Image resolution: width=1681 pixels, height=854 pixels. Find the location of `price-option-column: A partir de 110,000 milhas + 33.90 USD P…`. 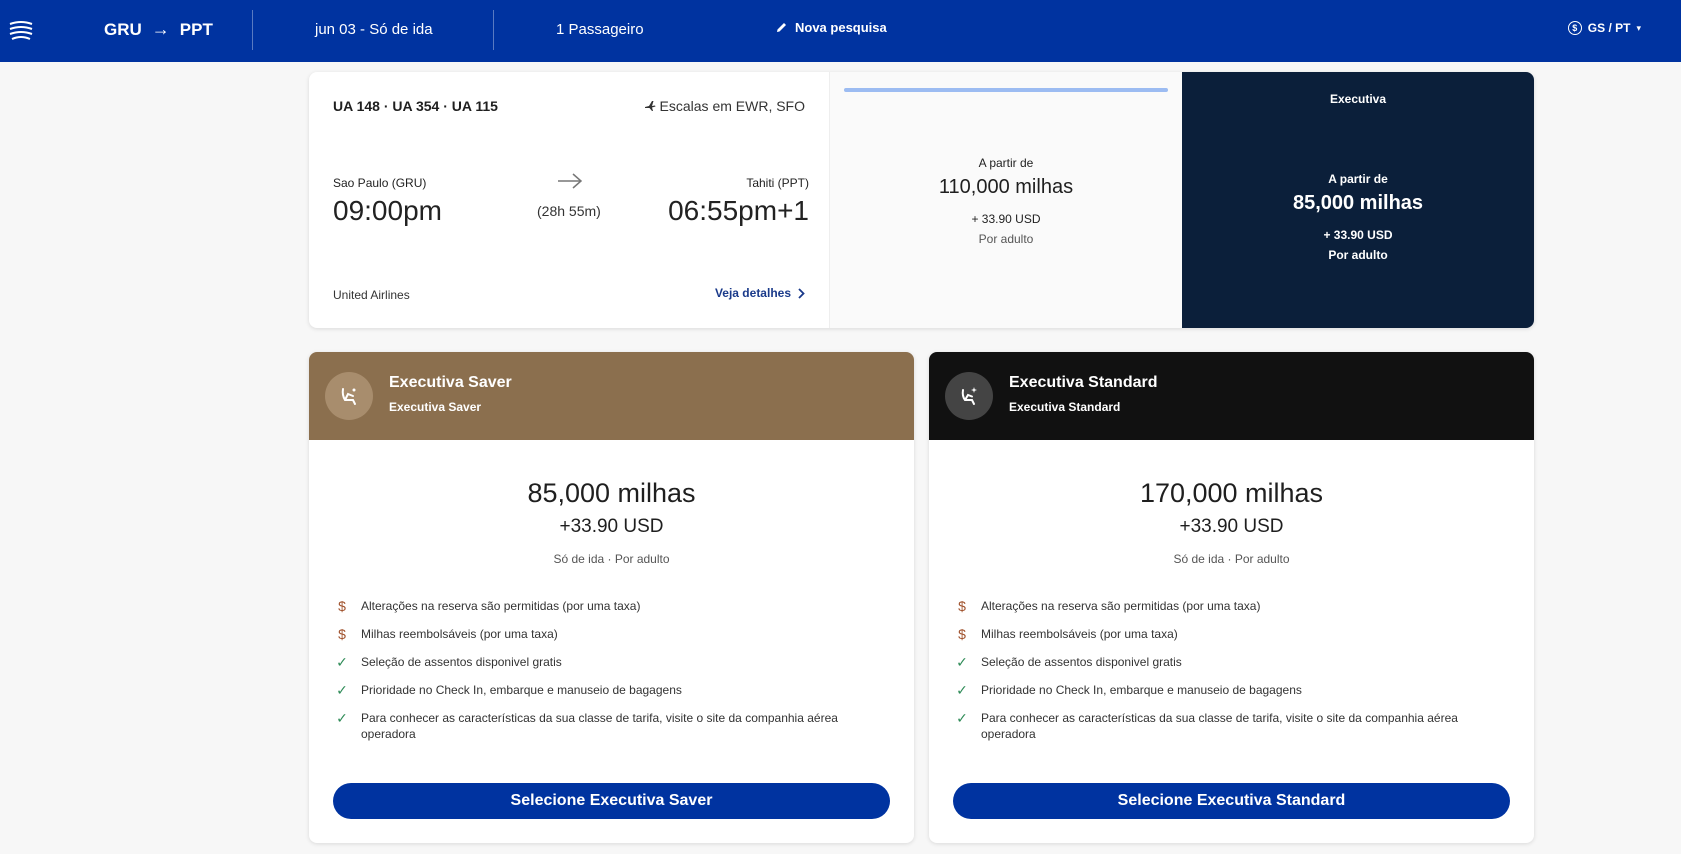

price-option-column: A partir de 110,000 milhas + 33.90 USD P… is located at coordinates (1005, 200).